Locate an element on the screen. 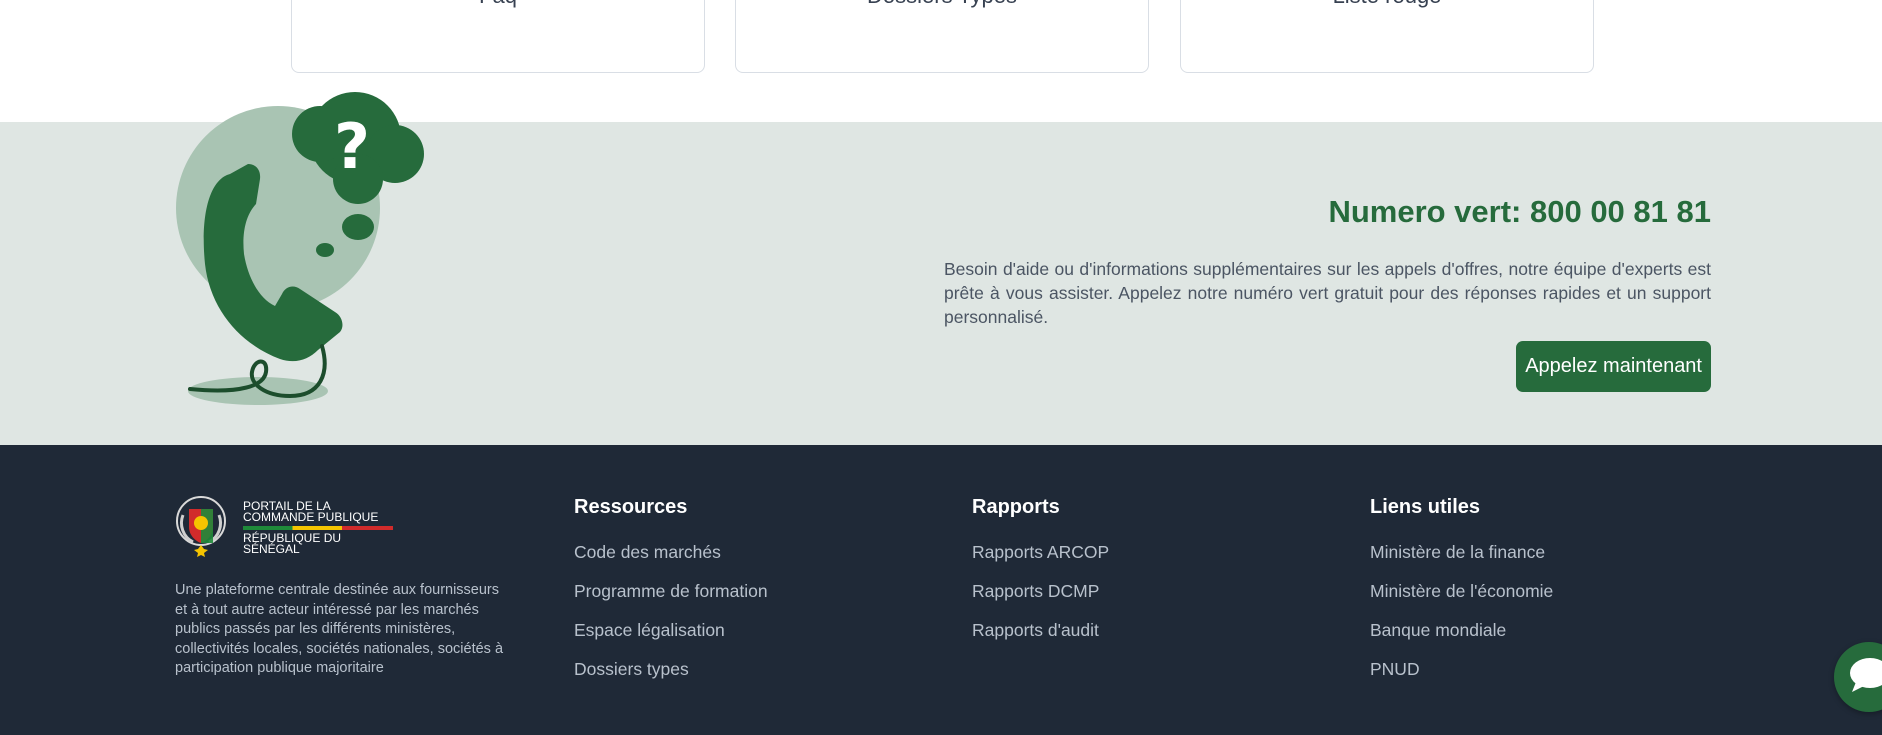 This screenshot has height=735, width=1882. card-faq: Faq is located at coordinates (498, 36).